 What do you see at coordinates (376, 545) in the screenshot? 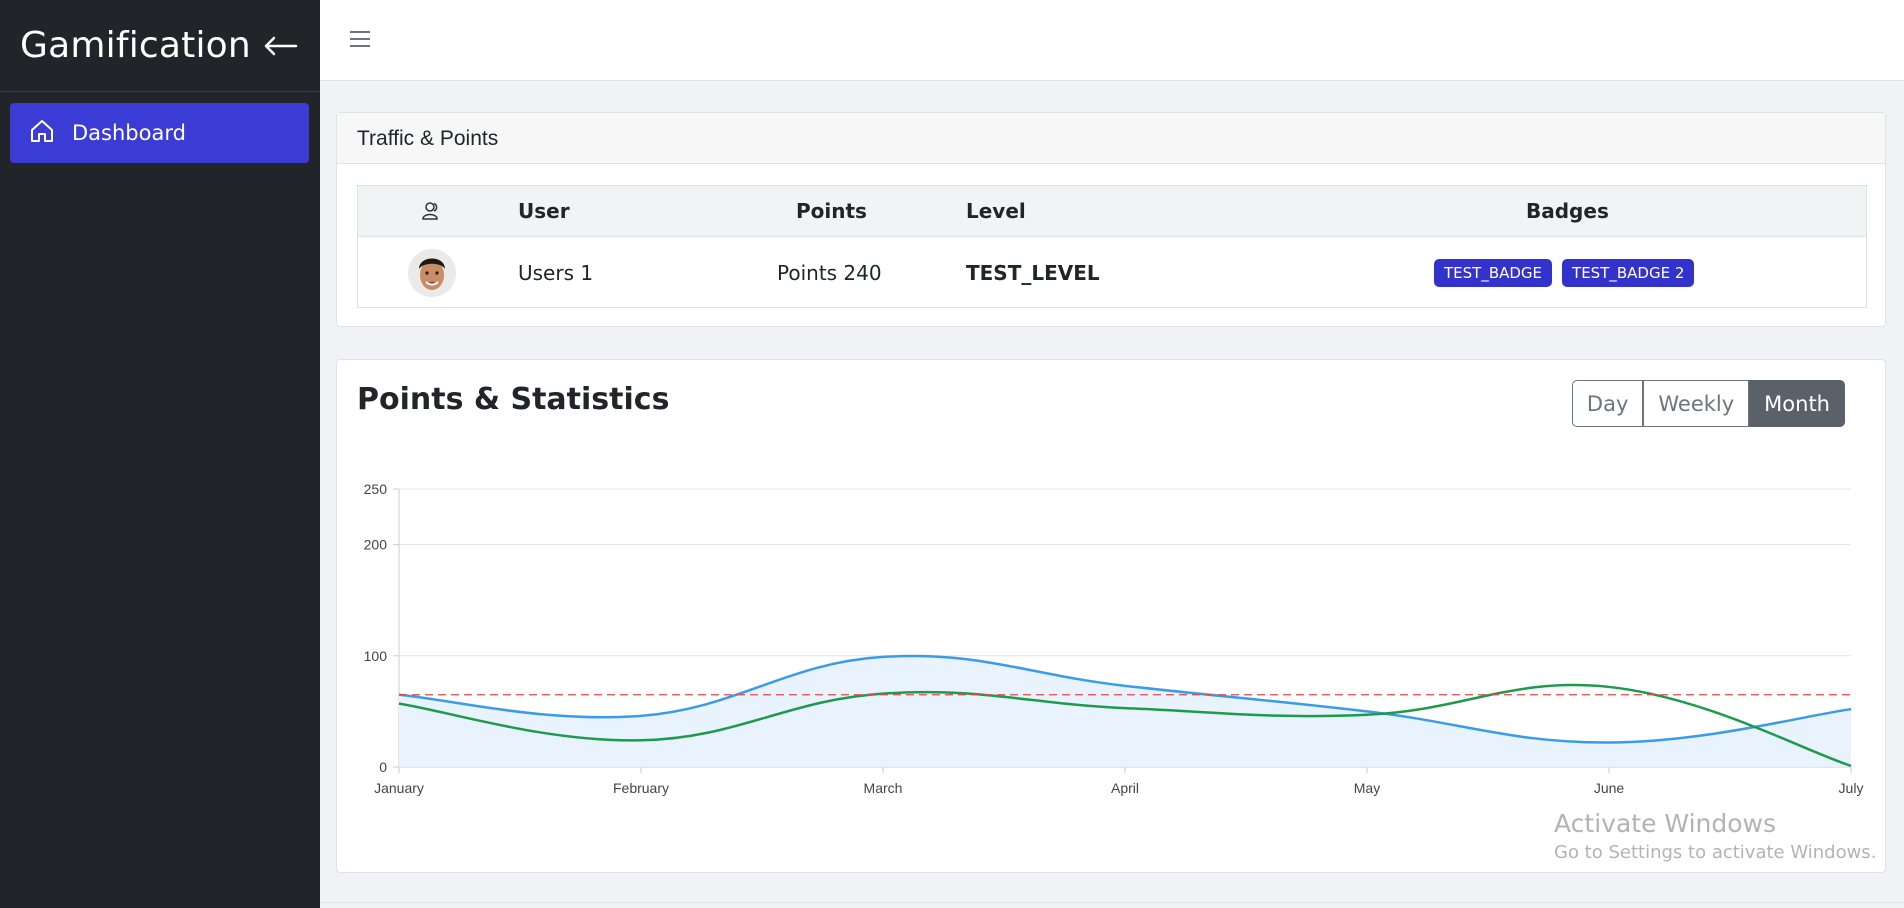
I see `y-tick-label: 200` at bounding box center [376, 545].